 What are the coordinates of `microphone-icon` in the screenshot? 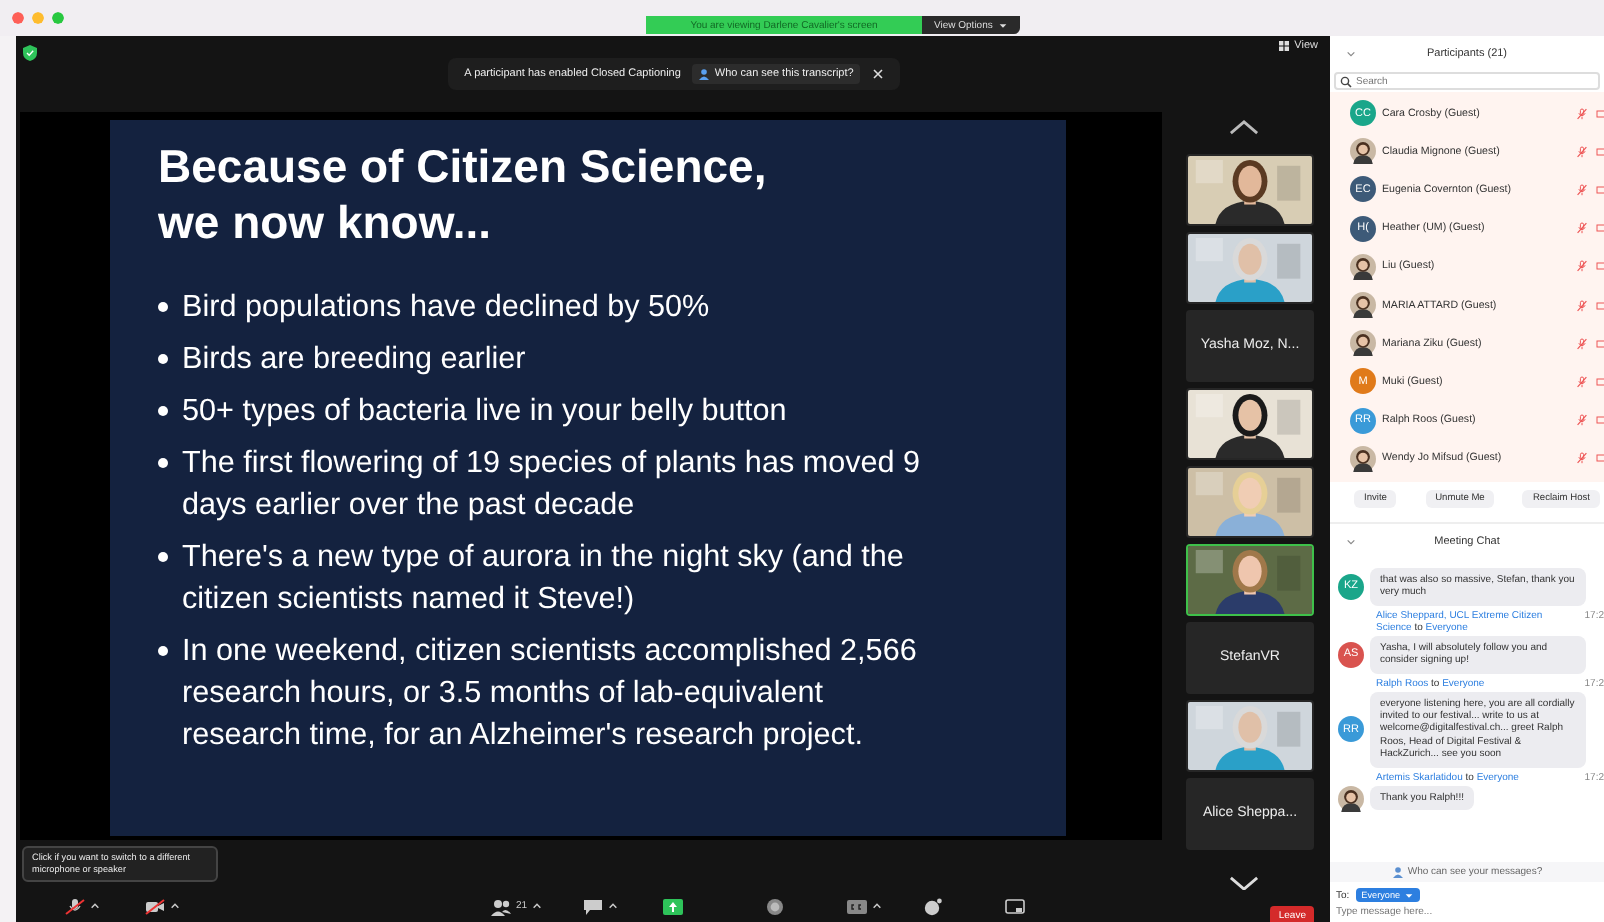 It's located at (75, 906).